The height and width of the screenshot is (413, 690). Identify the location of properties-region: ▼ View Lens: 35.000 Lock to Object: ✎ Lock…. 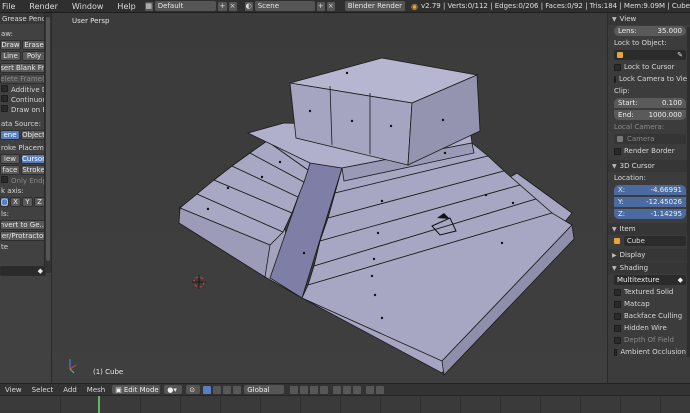
(648, 198).